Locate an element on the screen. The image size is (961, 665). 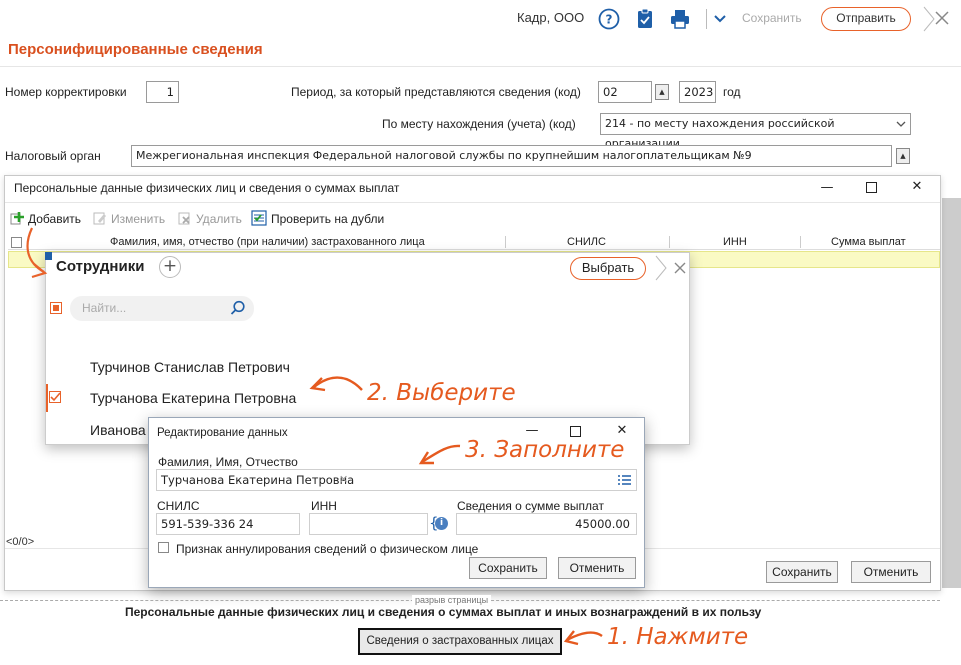
annotation-step1: 1. Нажмите is located at coordinates (678, 637).